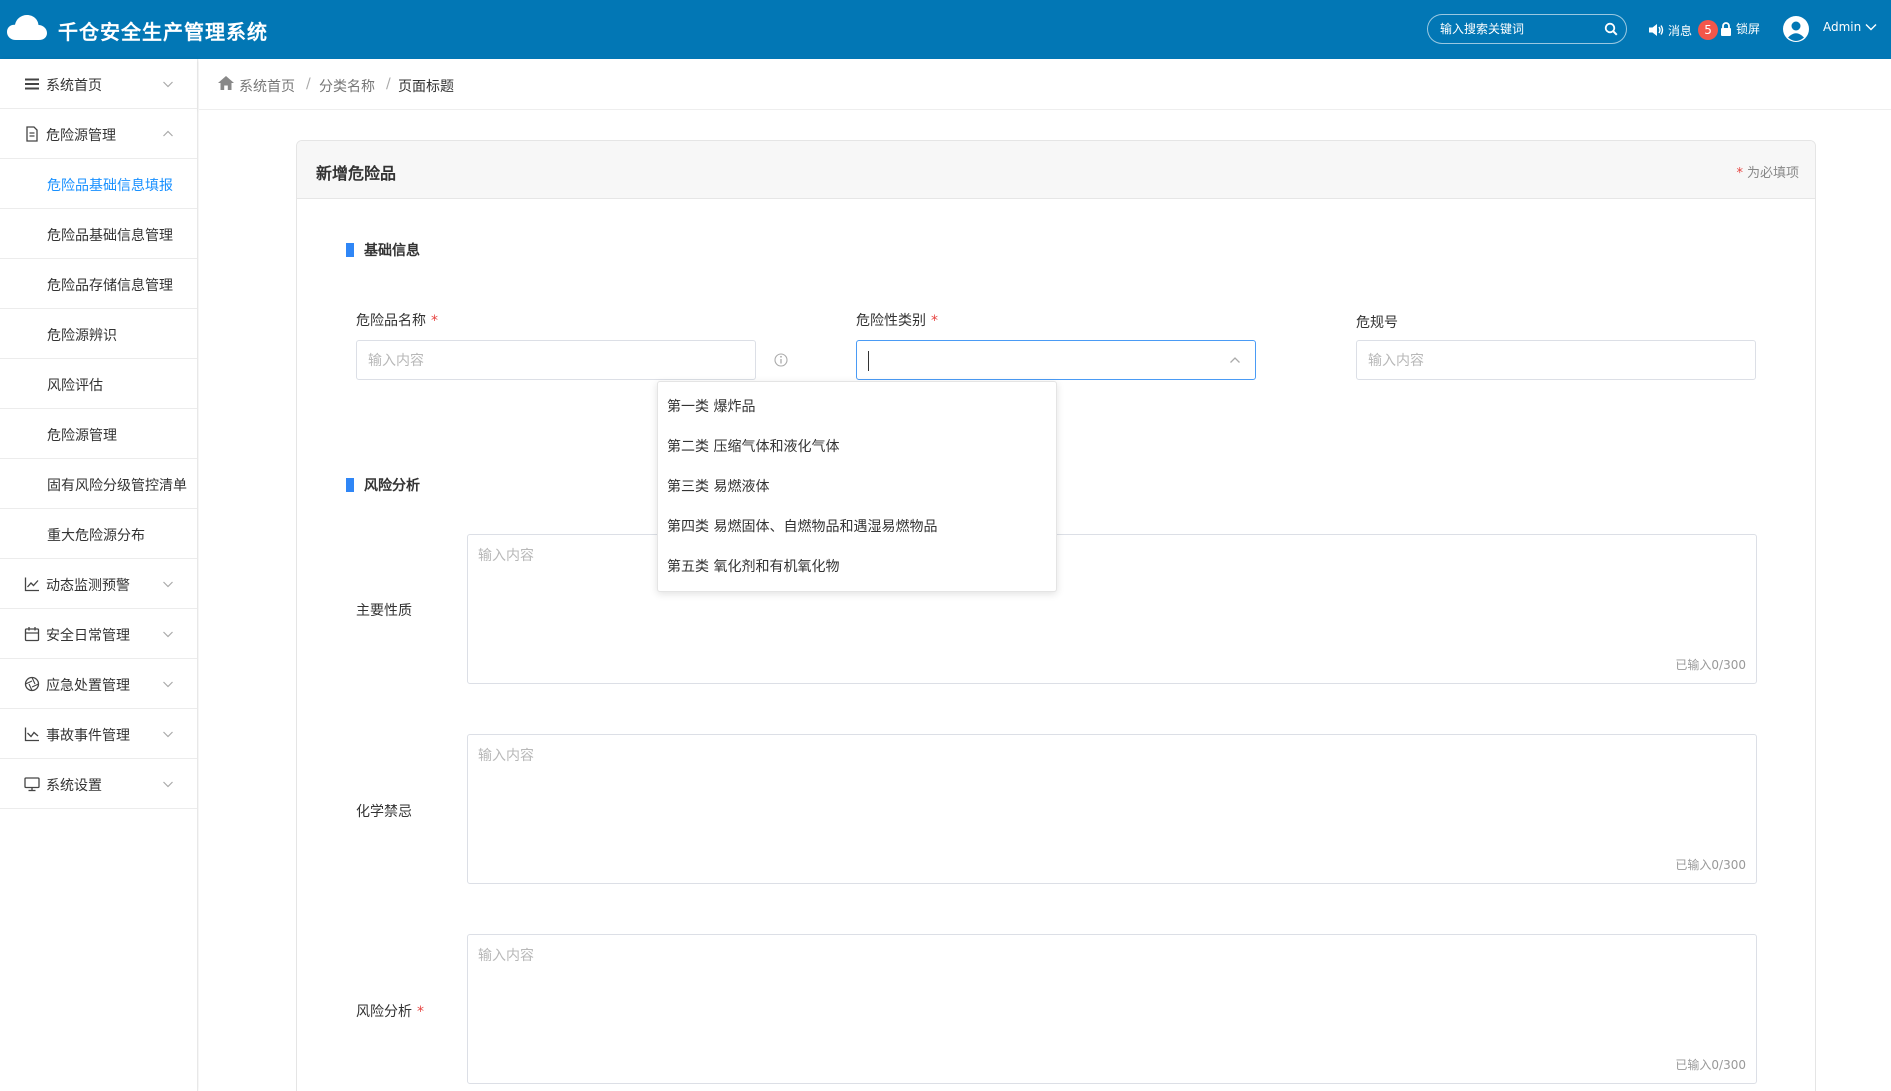 The height and width of the screenshot is (1091, 1891). I want to click on speaker-icon, so click(1656, 30).